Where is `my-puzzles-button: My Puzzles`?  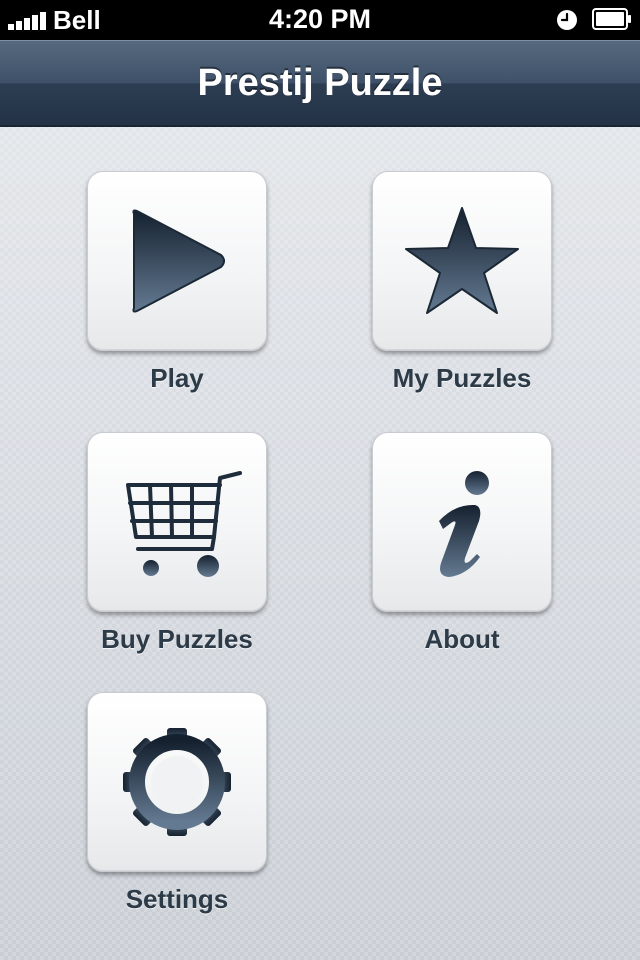
my-puzzles-button: My Puzzles is located at coordinates (462, 282).